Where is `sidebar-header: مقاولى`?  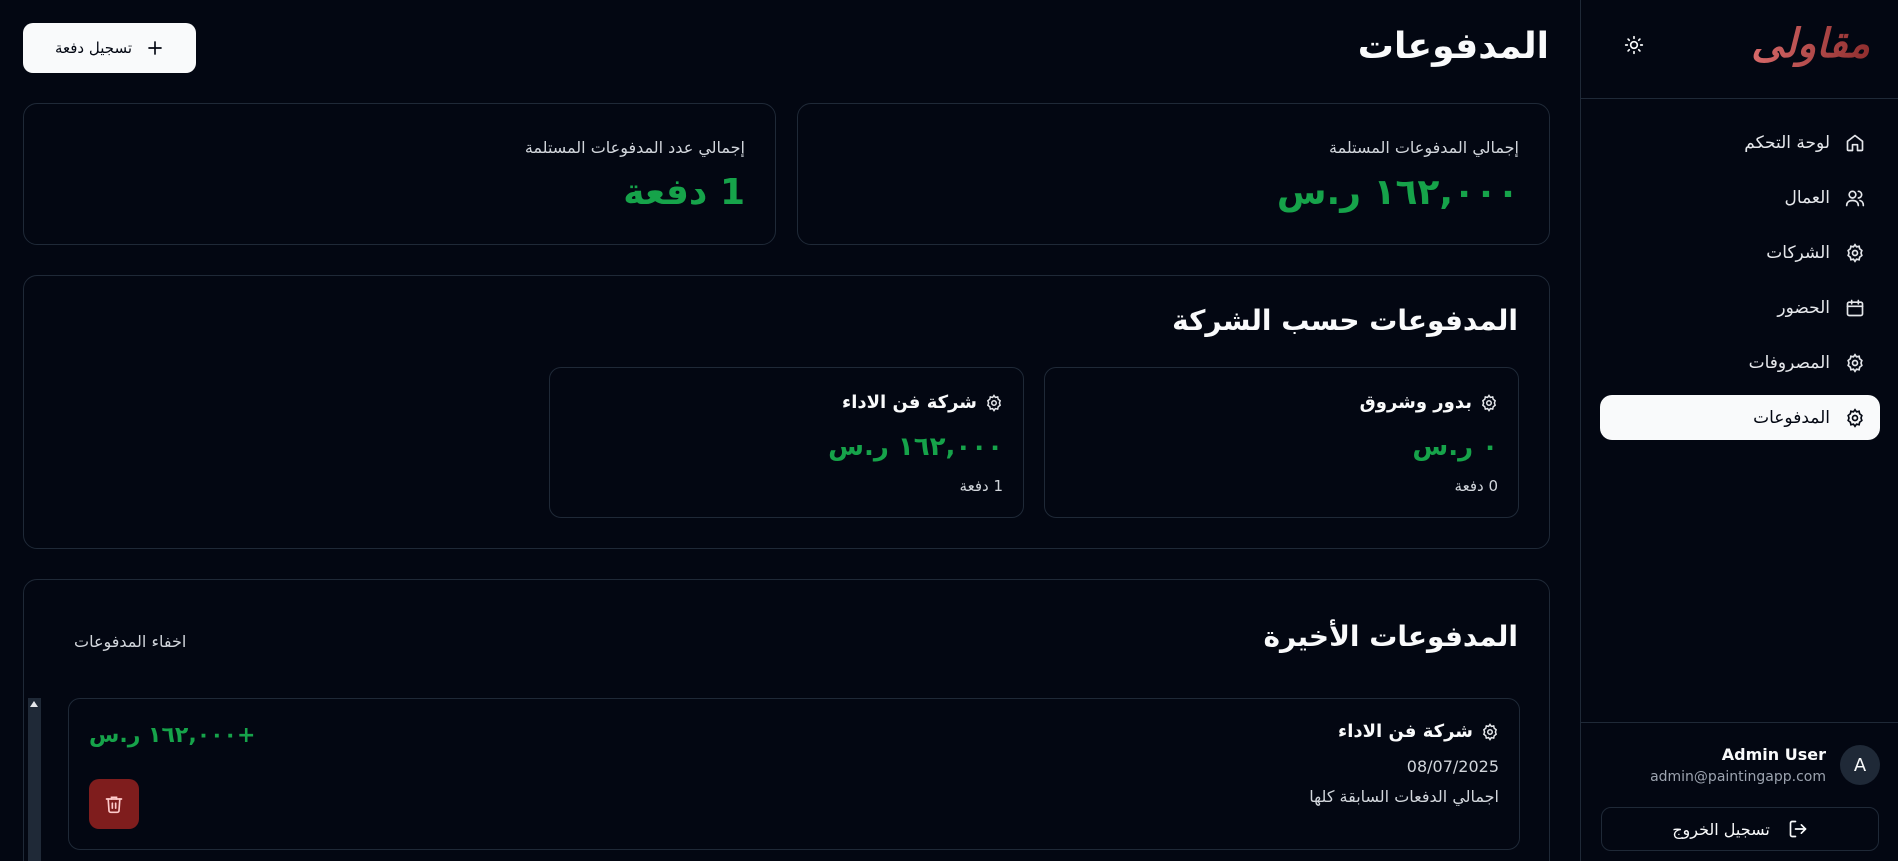 sidebar-header: مقاولى is located at coordinates (1739, 49).